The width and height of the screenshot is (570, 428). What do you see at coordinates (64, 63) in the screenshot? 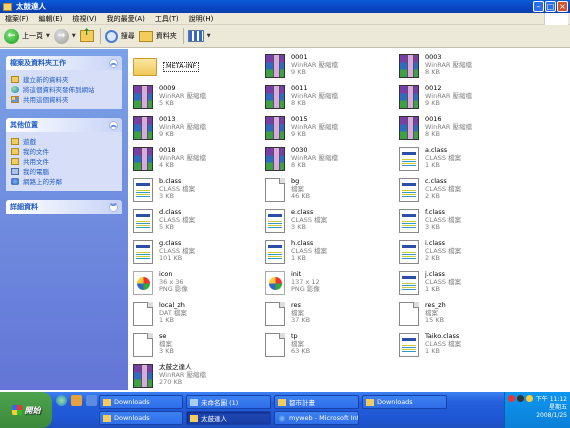
I see `file-tasks-header: 檔案及資料夾工作 ︽` at bounding box center [64, 63].